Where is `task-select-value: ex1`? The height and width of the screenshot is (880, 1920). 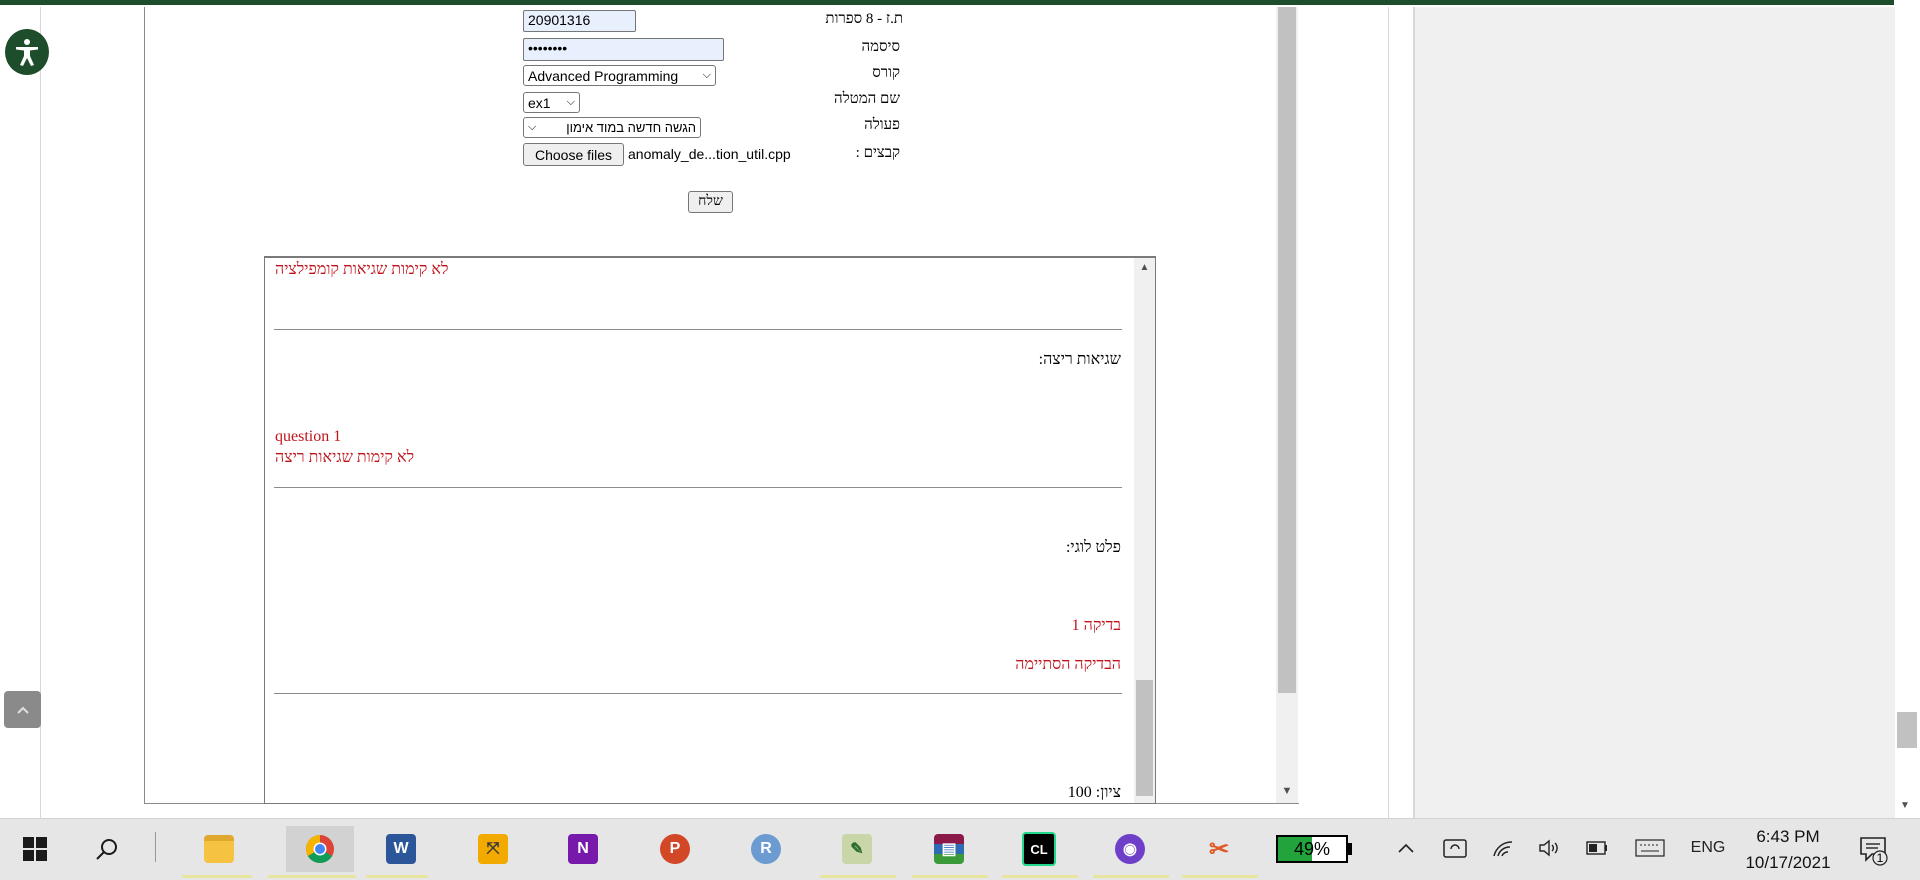
task-select-value: ex1 is located at coordinates (539, 102).